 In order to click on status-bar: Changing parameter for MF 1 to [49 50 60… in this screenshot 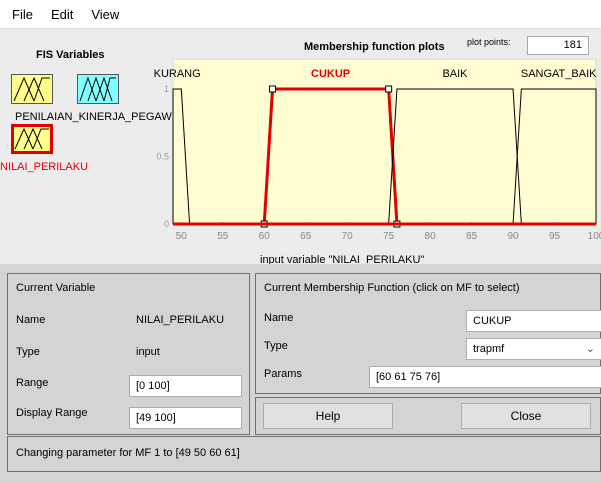, I will do `click(304, 454)`.